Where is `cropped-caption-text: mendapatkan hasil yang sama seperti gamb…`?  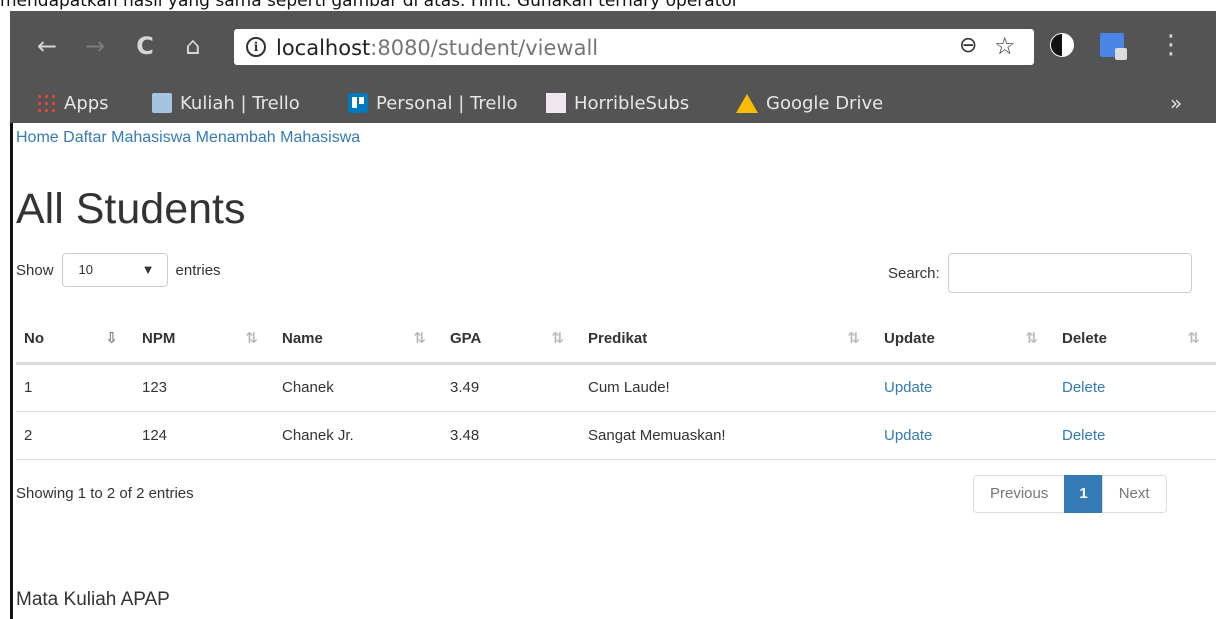
cropped-caption-text: mendapatkan hasil yang sama seperti gamb… is located at coordinates (369, 5).